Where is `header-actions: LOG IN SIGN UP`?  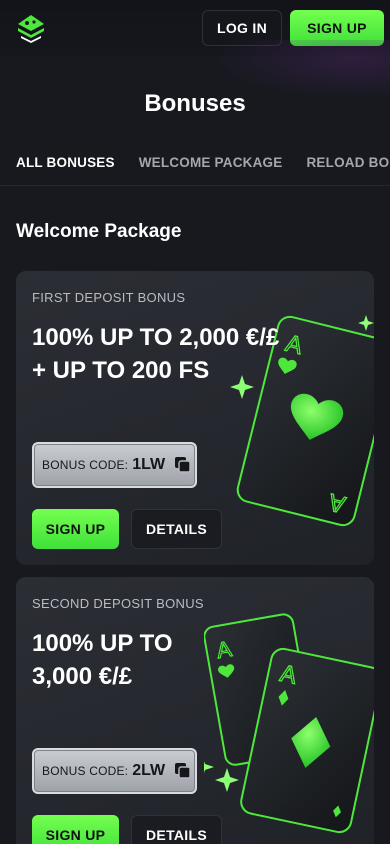
header-actions: LOG IN SIGN UP is located at coordinates (293, 28).